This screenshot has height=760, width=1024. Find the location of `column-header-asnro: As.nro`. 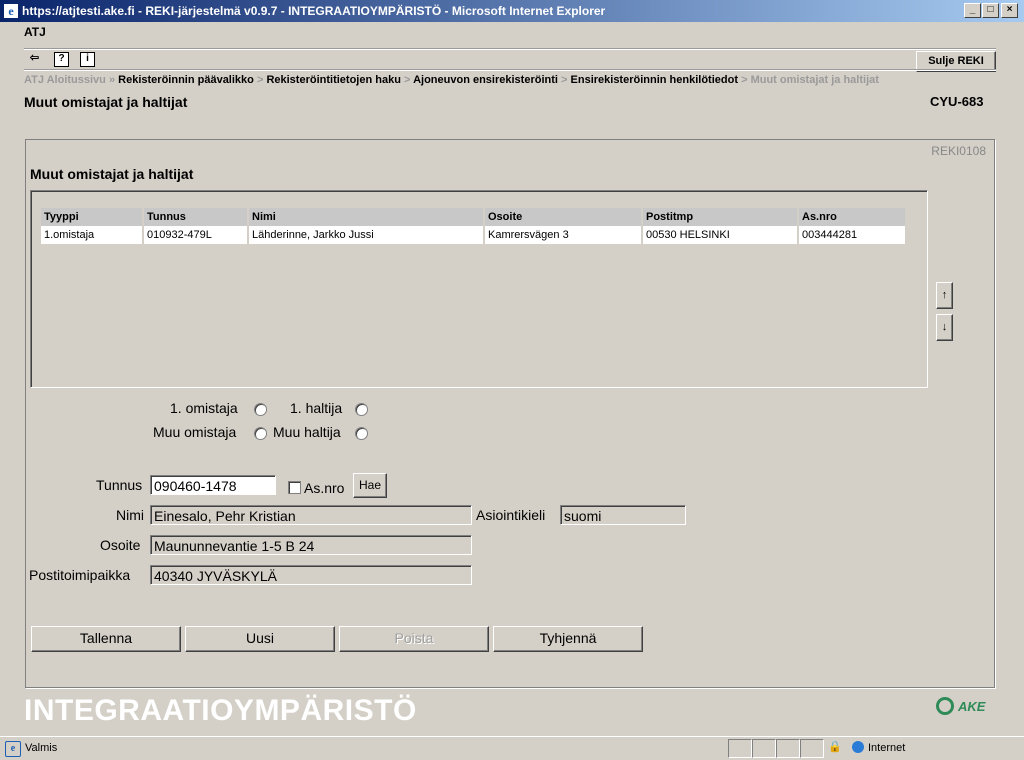

column-header-asnro: As.nro is located at coordinates (851, 217).